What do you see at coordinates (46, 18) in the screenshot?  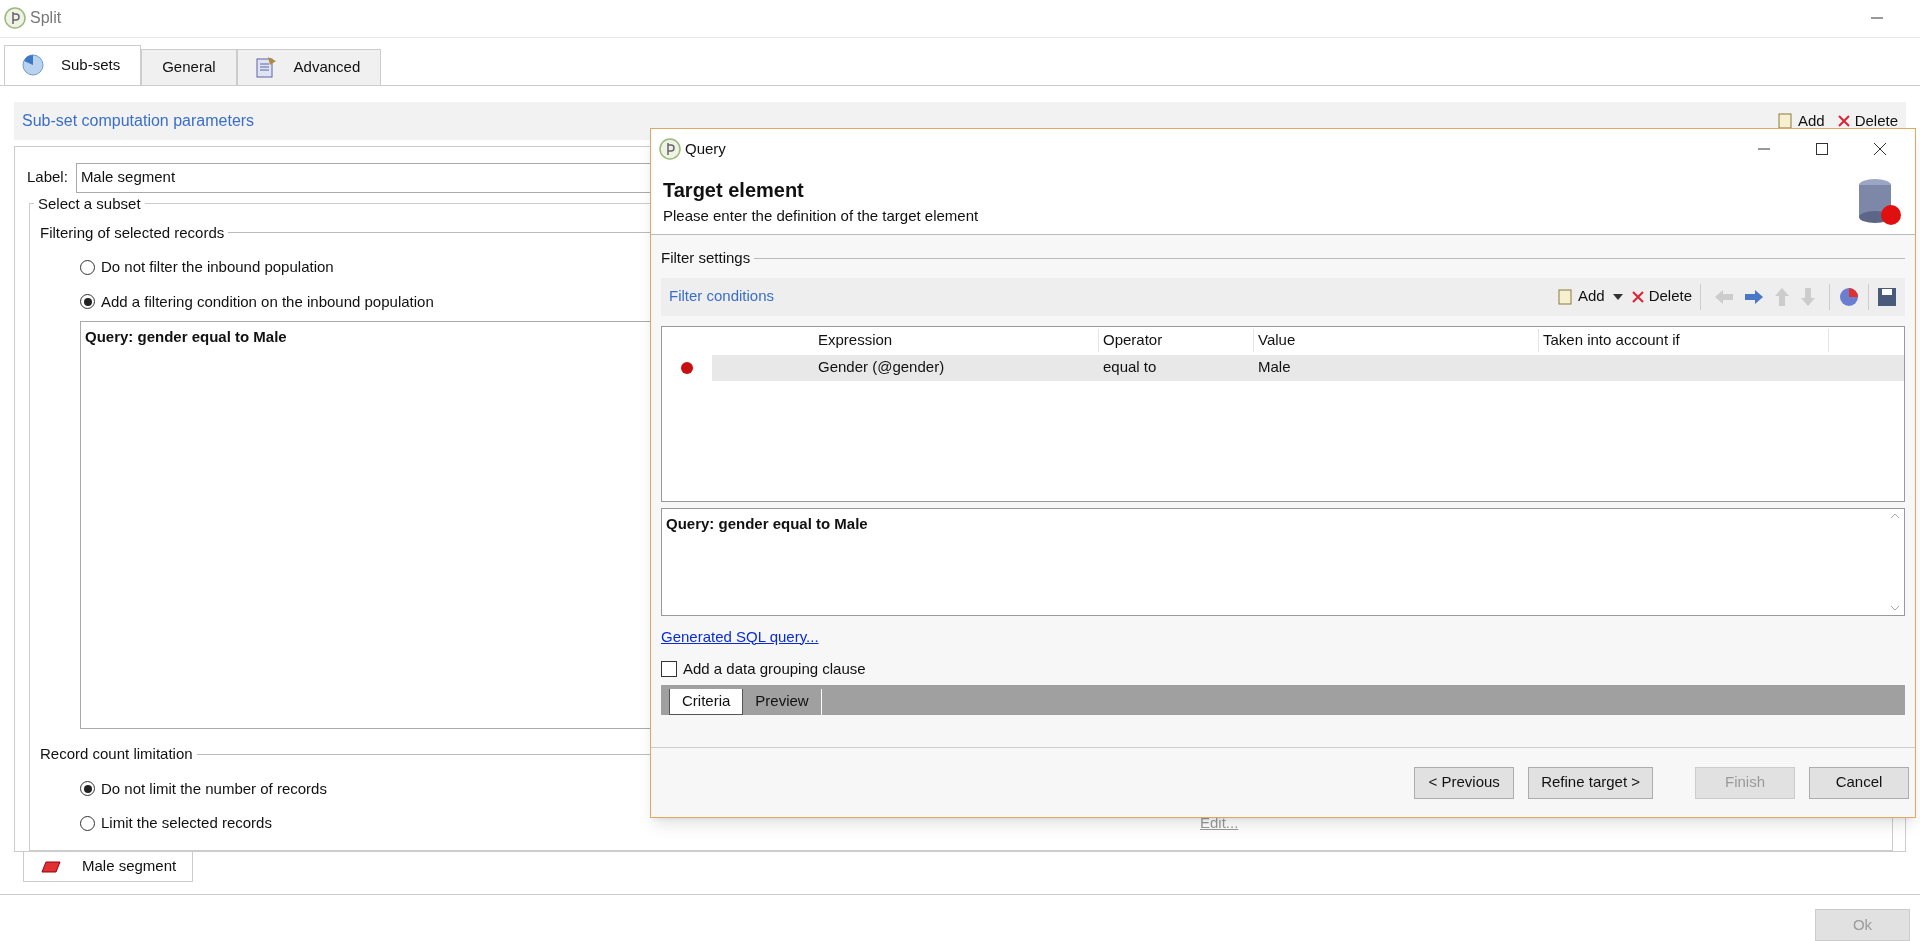 I see `window-title: Split` at bounding box center [46, 18].